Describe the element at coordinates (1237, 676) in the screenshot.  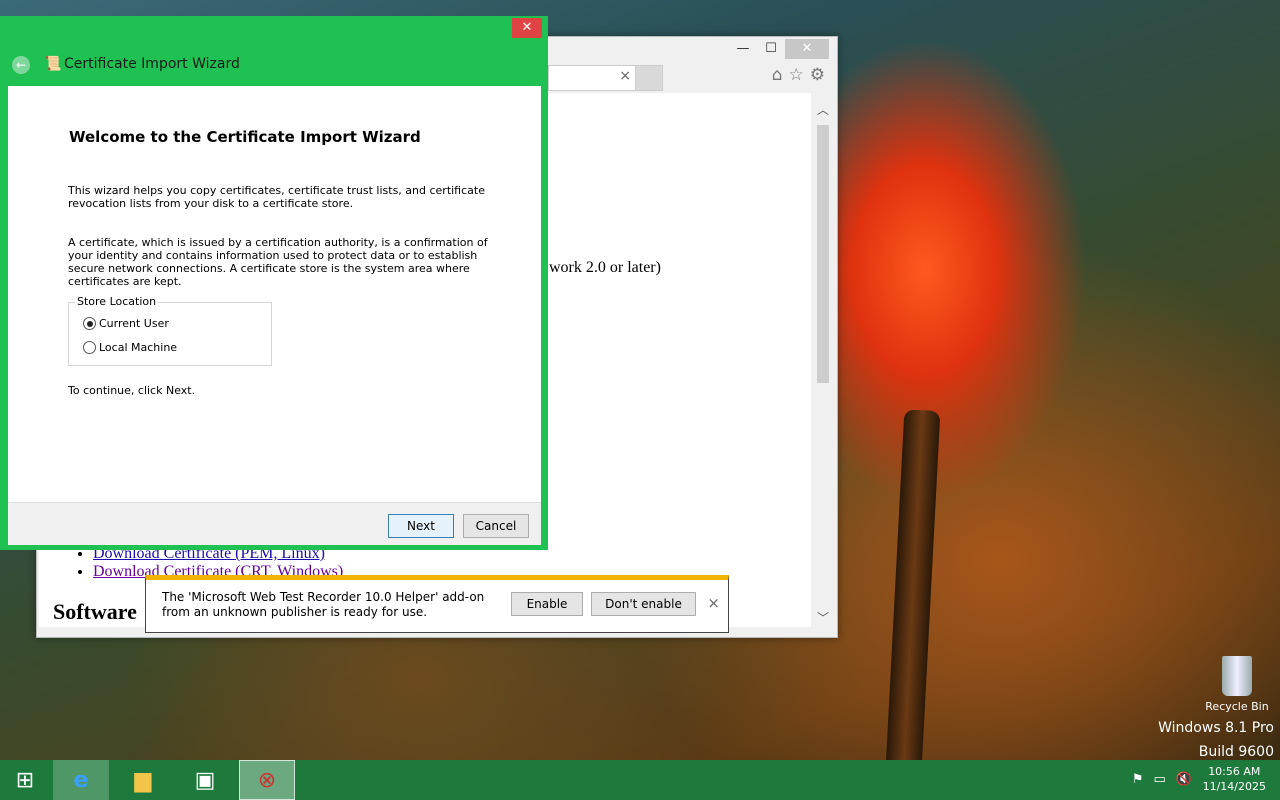
I see `recycle-bin-icon` at that location.